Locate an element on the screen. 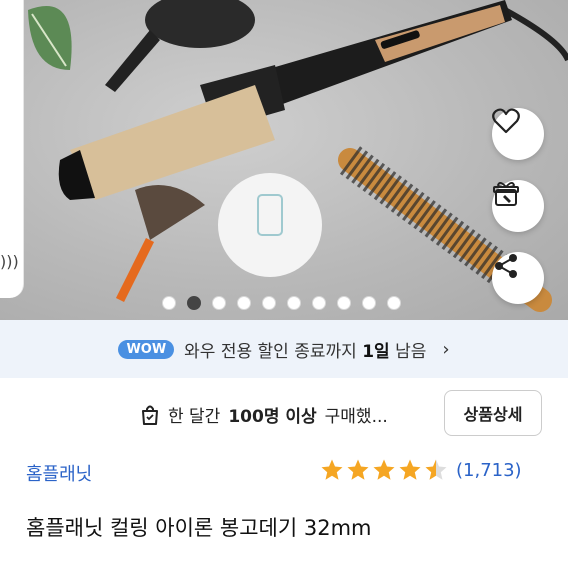 The height and width of the screenshot is (568, 568). purchase-count: 100명 이상 is located at coordinates (272, 417).